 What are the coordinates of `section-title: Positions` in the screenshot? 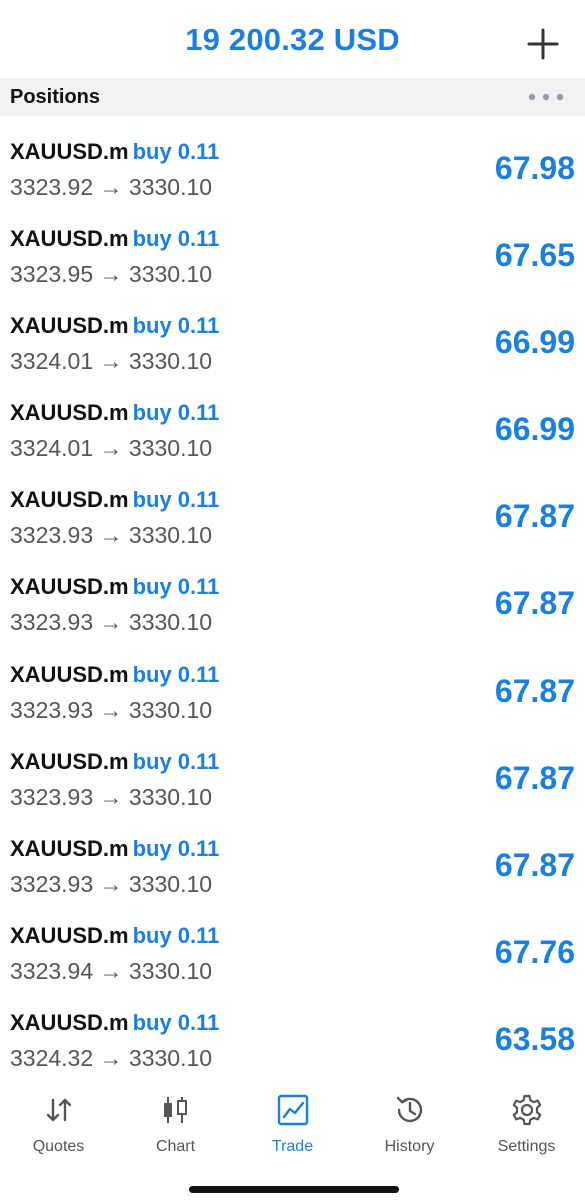 It's located at (55, 97).